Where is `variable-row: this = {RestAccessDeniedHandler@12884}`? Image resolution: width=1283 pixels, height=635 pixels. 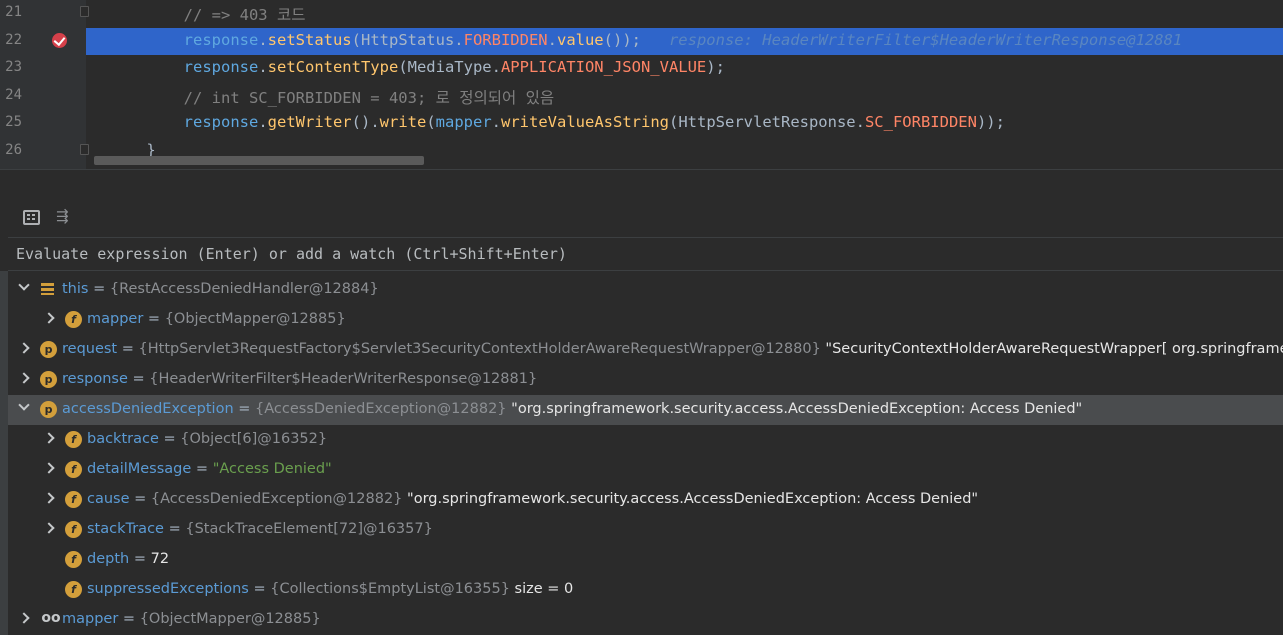
variable-row: this = {RestAccessDeniedHandler@12884} is located at coordinates (645, 290).